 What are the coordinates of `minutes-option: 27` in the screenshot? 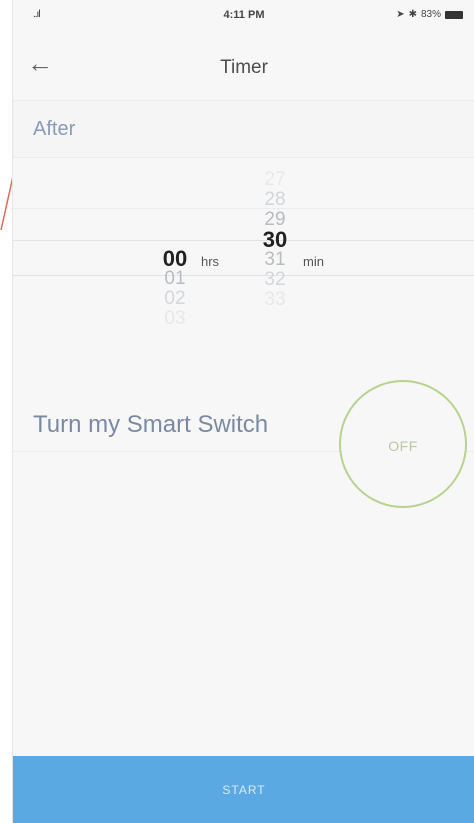 It's located at (275, 180).